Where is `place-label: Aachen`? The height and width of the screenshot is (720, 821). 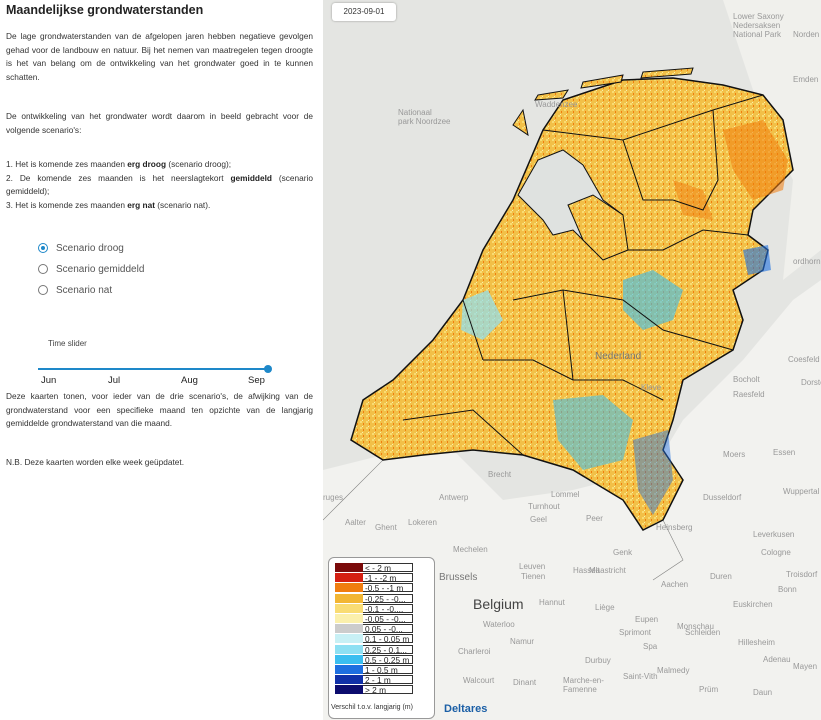 place-label: Aachen is located at coordinates (675, 584).